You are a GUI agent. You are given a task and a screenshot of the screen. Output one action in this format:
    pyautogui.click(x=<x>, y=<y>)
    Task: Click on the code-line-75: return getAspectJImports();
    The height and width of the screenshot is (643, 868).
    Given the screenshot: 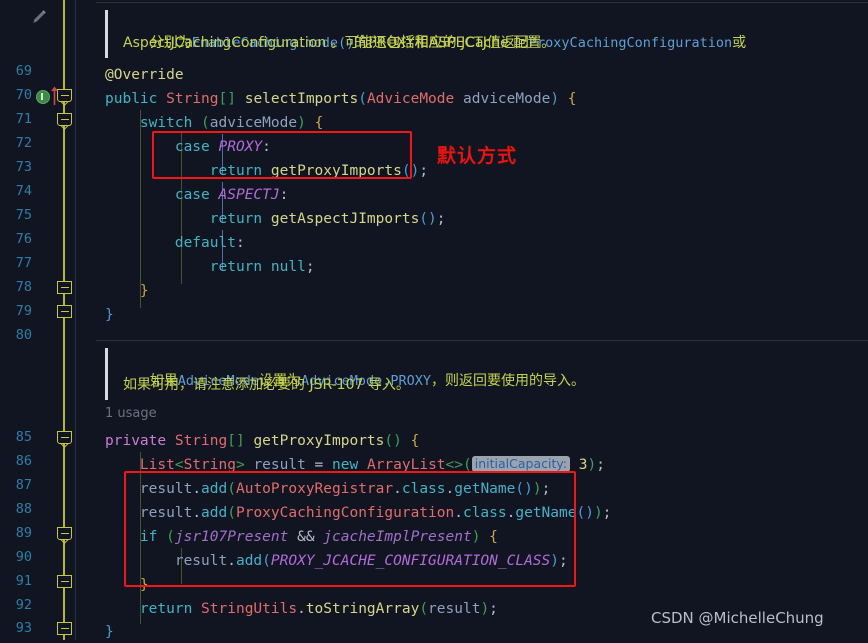 What is the action you would take?
    pyautogui.click(x=275, y=219)
    